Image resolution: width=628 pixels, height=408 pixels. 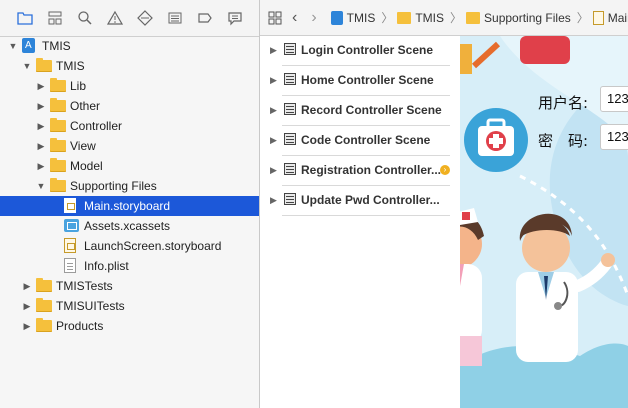 I want to click on forward-arrow-icon: ›, so click(x=313, y=18).